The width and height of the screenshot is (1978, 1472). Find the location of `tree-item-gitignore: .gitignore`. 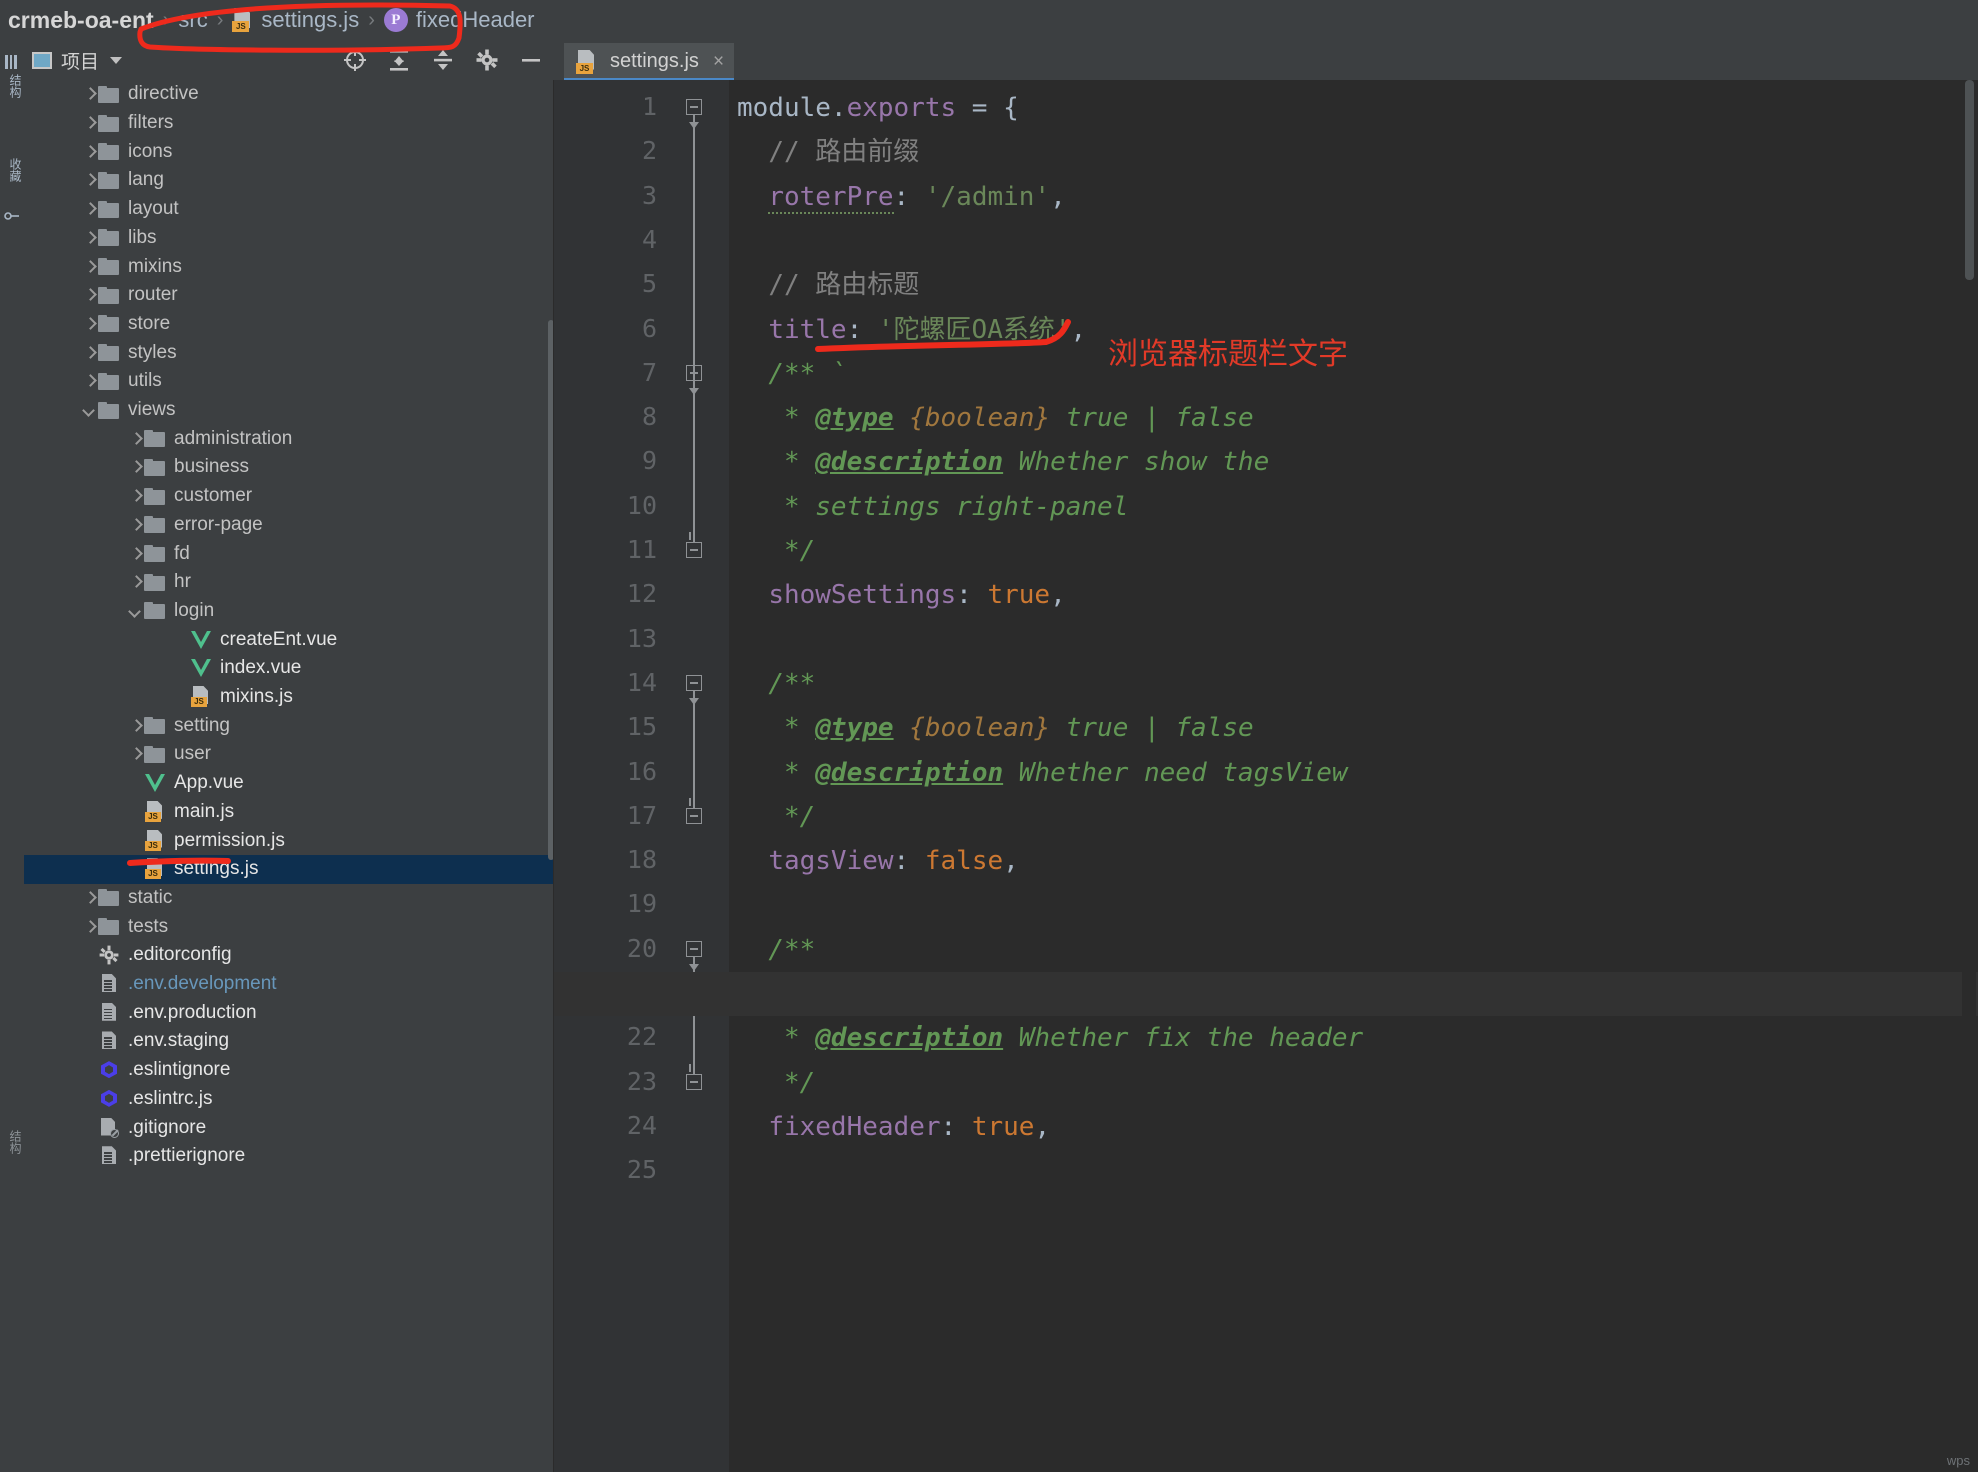

tree-item-gitignore: .gitignore is located at coordinates (289, 1127).